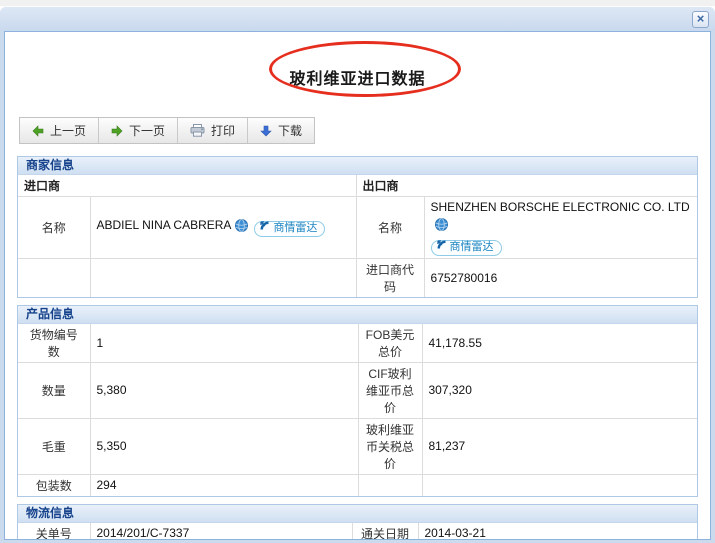  I want to click on importer-code-label: 进口商代码, so click(390, 277).